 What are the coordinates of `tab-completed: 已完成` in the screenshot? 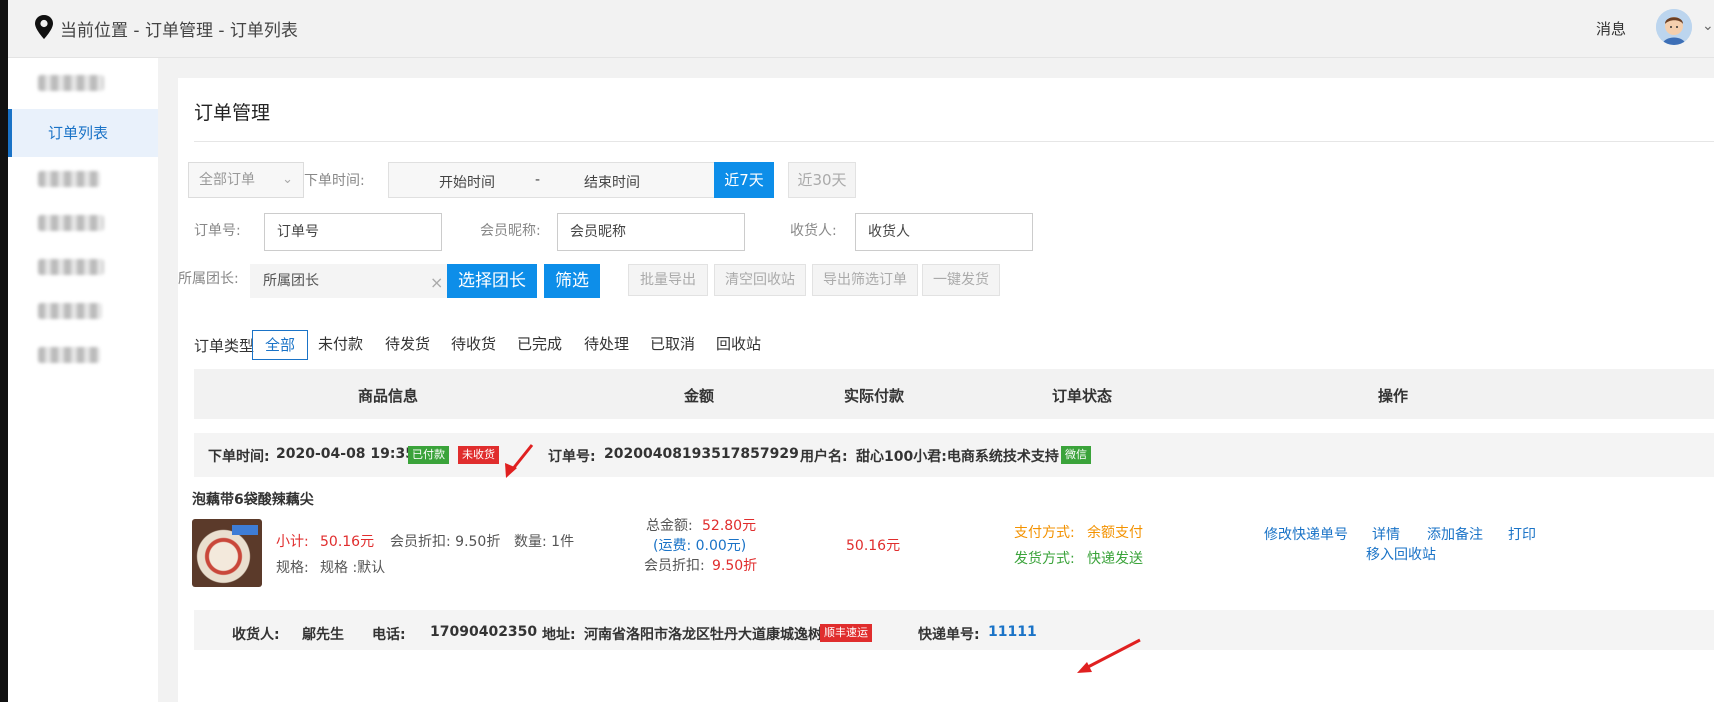 It's located at (539, 345).